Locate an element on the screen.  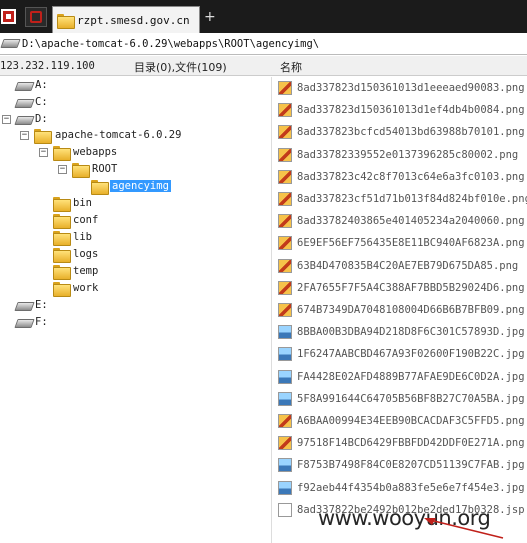
file-row: 5F8A991644C64705B56BF8B27C70A5BA.jpg is located at coordinates (402, 399).